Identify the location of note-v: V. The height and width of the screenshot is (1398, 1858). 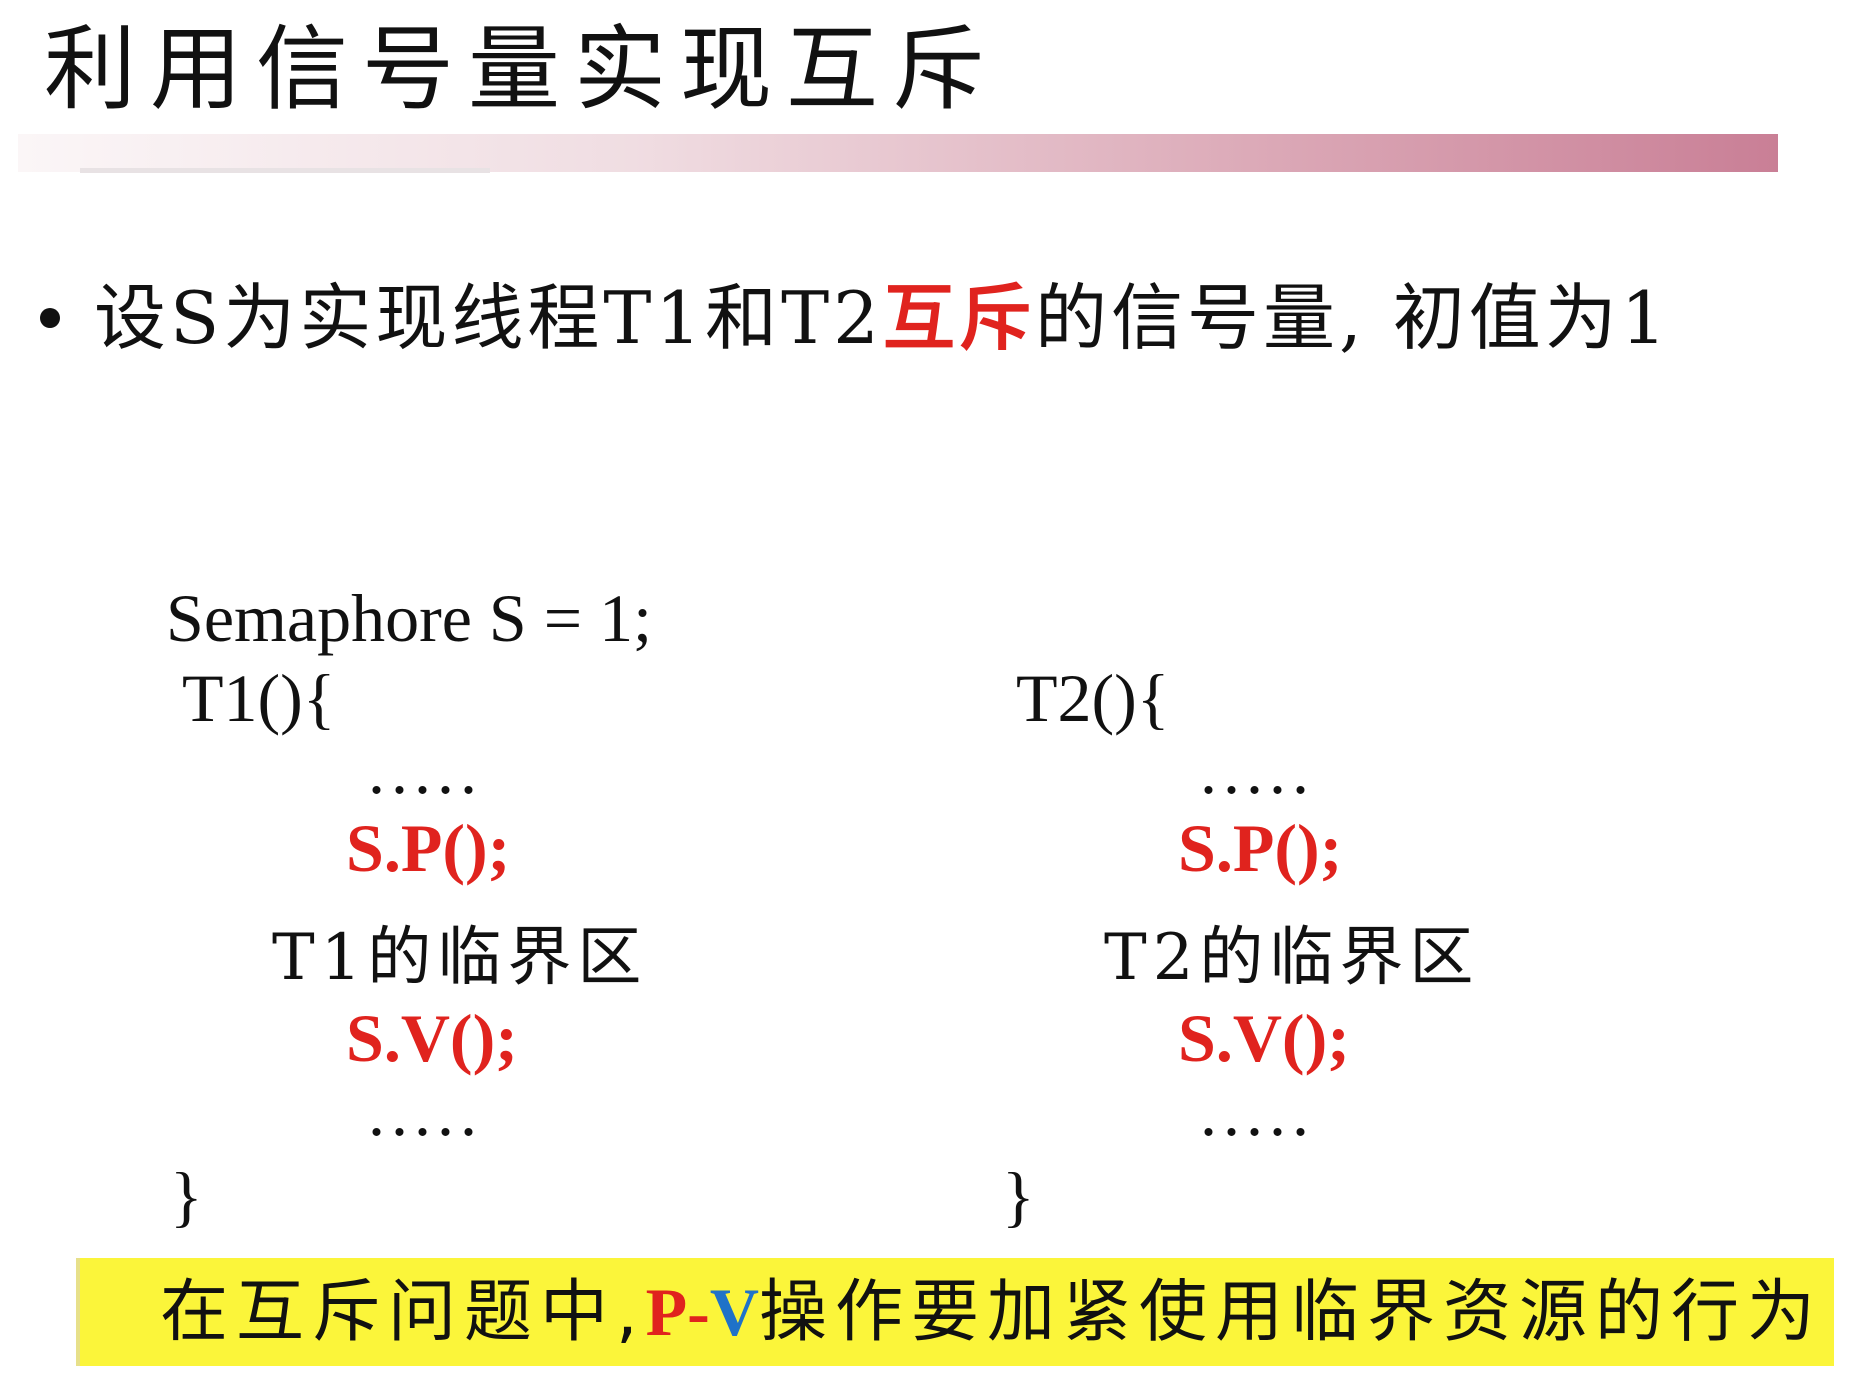
(734, 1312).